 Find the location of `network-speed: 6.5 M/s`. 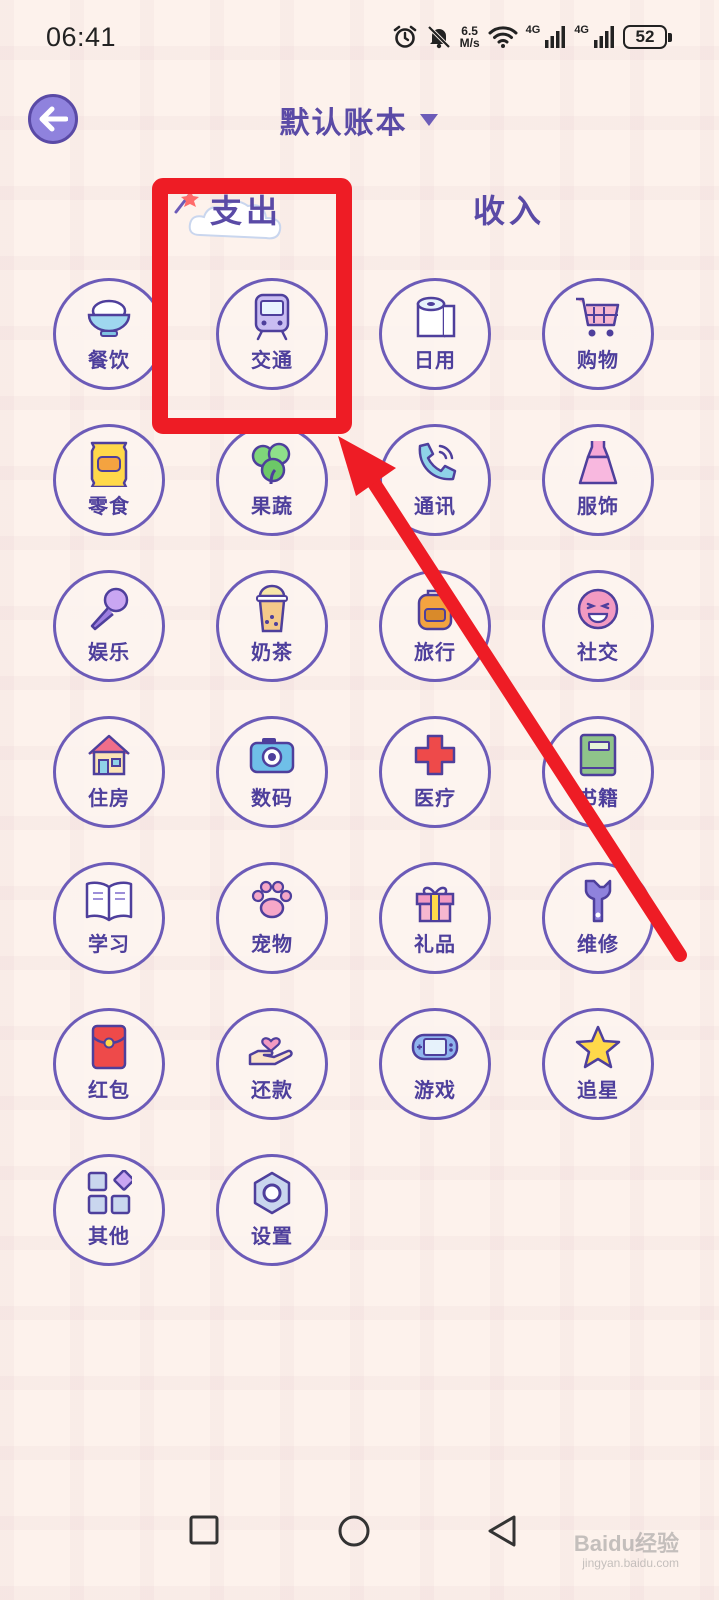

network-speed: 6.5 M/s is located at coordinates (470, 37).